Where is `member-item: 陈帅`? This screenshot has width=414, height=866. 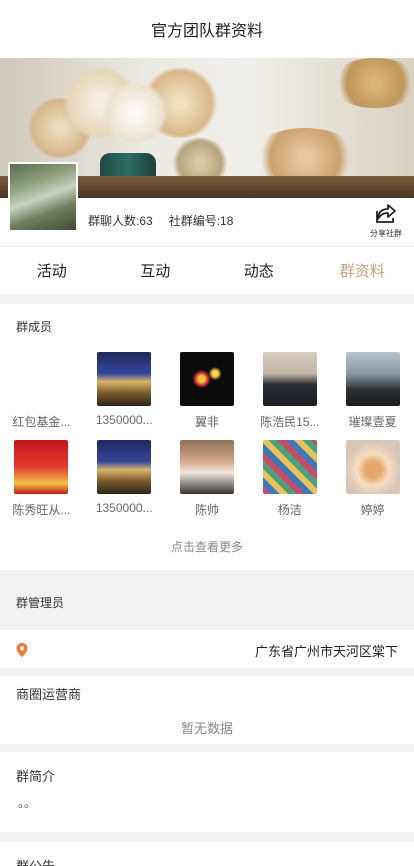 member-item: 陈帅 is located at coordinates (207, 484).